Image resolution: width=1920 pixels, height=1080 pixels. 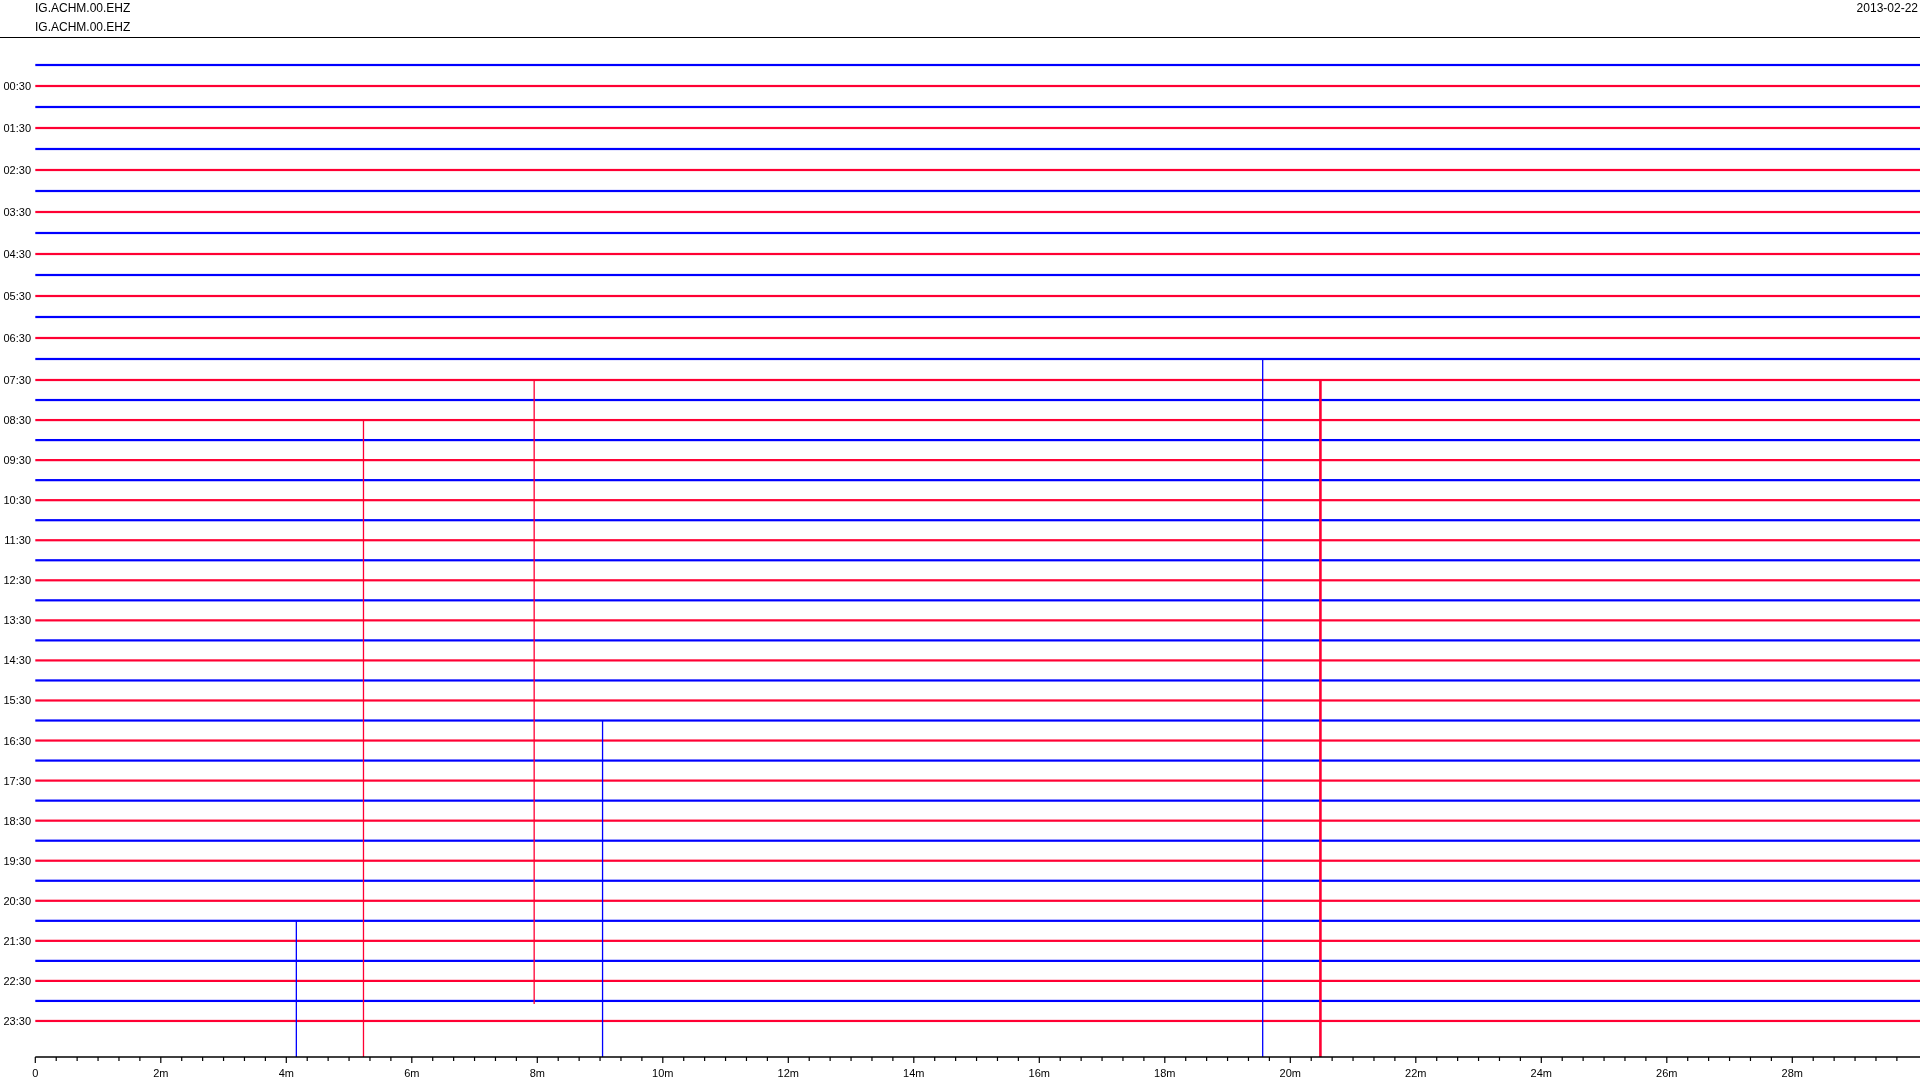 I want to click on time-label: 11:30, so click(x=17, y=540).